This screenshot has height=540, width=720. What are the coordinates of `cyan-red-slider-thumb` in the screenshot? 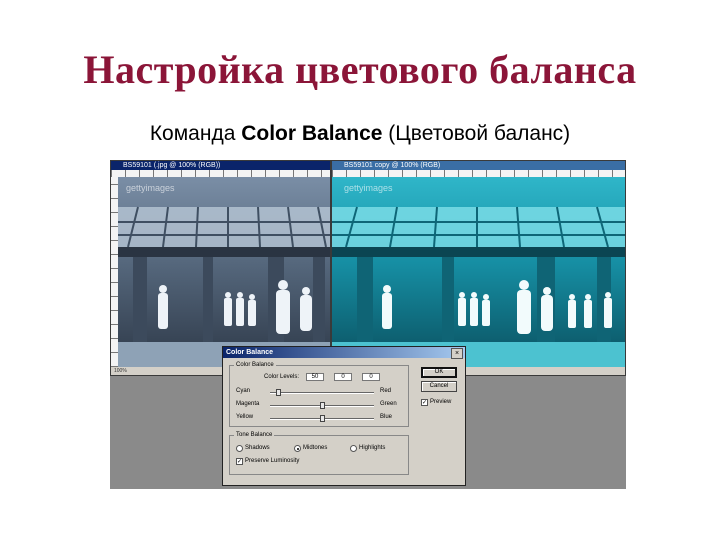 It's located at (278, 392).